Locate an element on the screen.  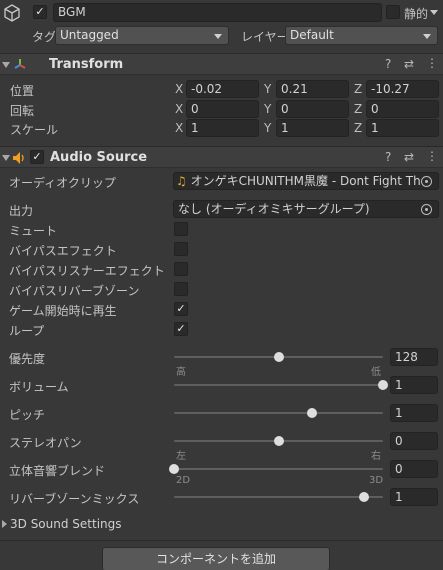
layer-dropdown-value: Default is located at coordinates (312, 35).